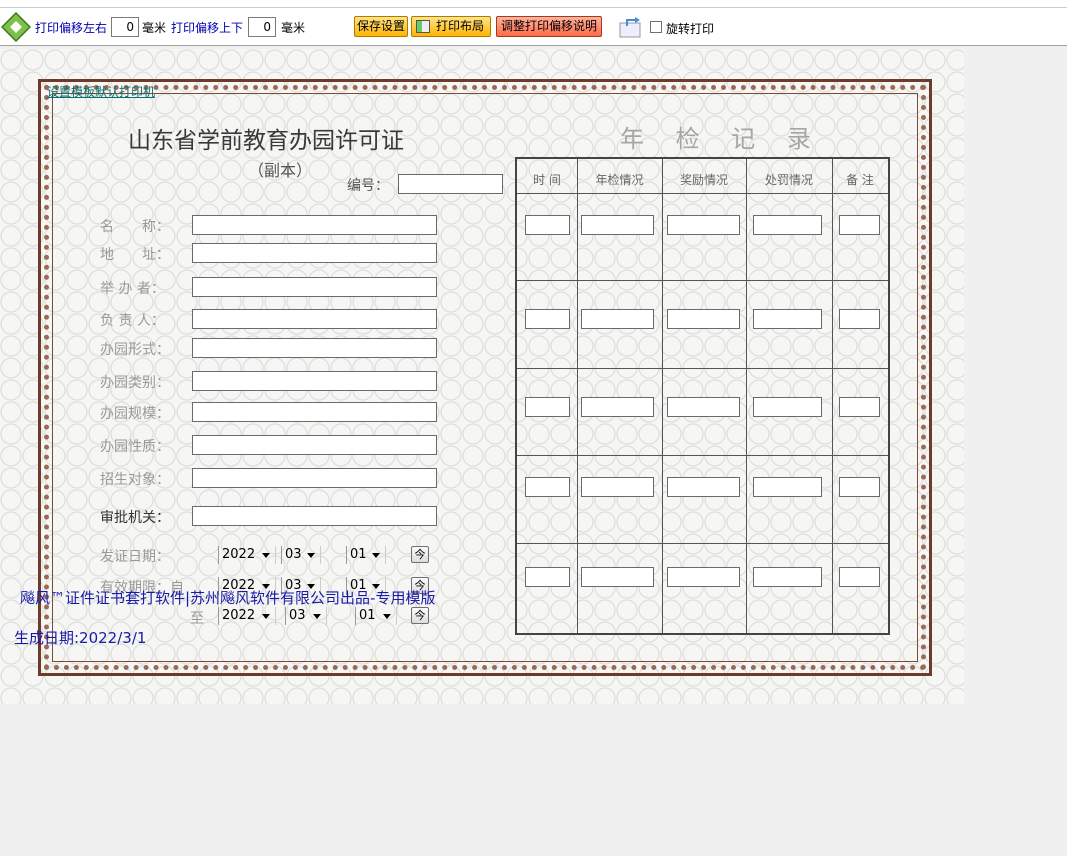 This screenshot has height=856, width=1067. I want to click on issue-day-select: 01, so click(366, 555).